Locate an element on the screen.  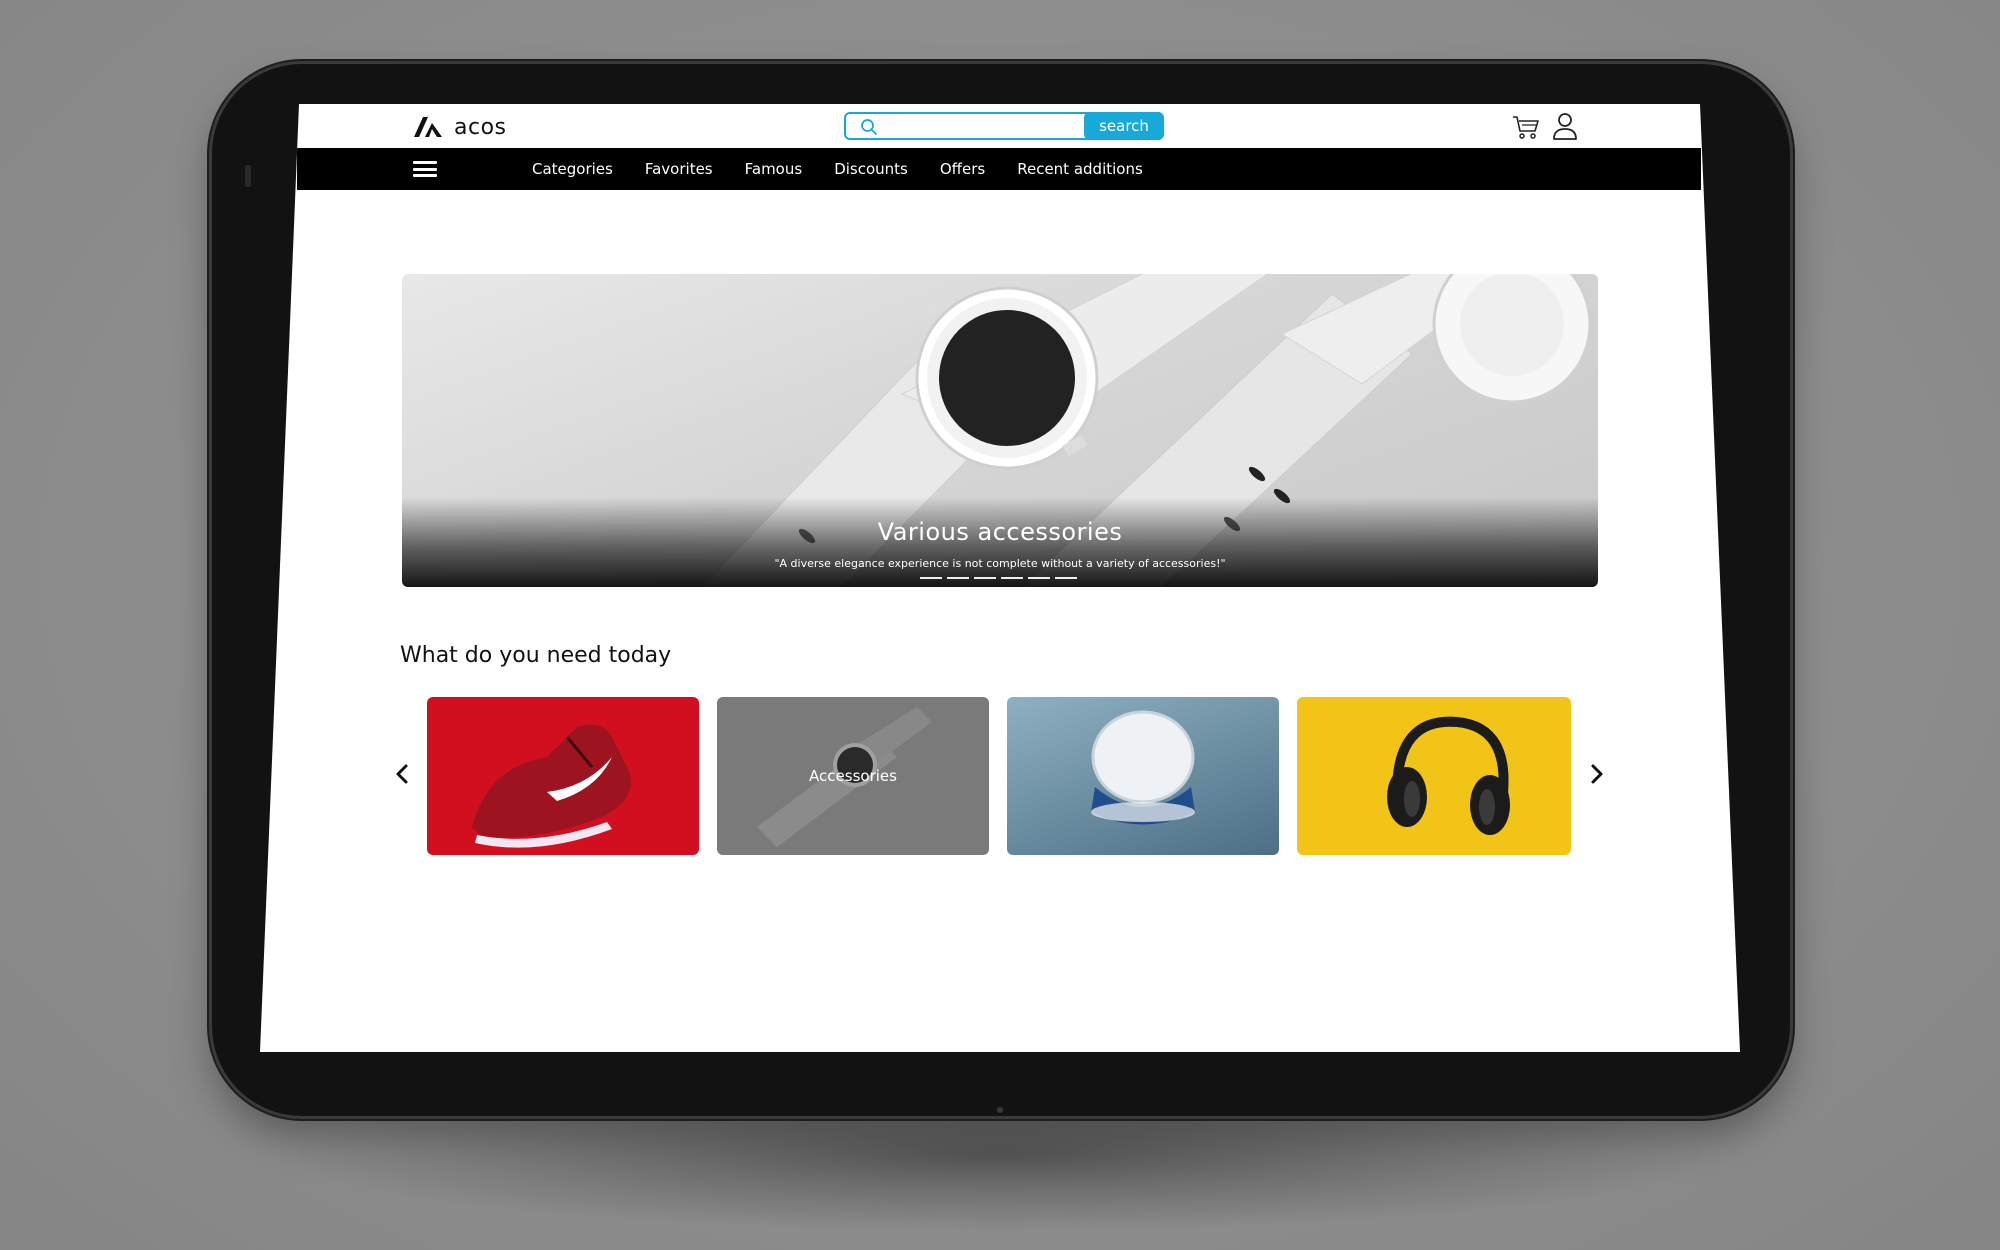
logo: acos is located at coordinates (460, 127).